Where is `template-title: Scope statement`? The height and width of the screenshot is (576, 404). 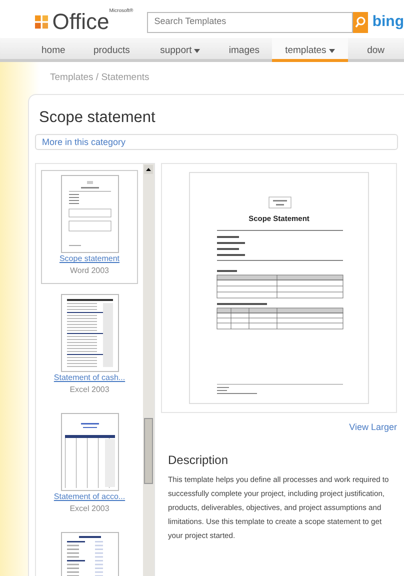 template-title: Scope statement is located at coordinates (97, 118).